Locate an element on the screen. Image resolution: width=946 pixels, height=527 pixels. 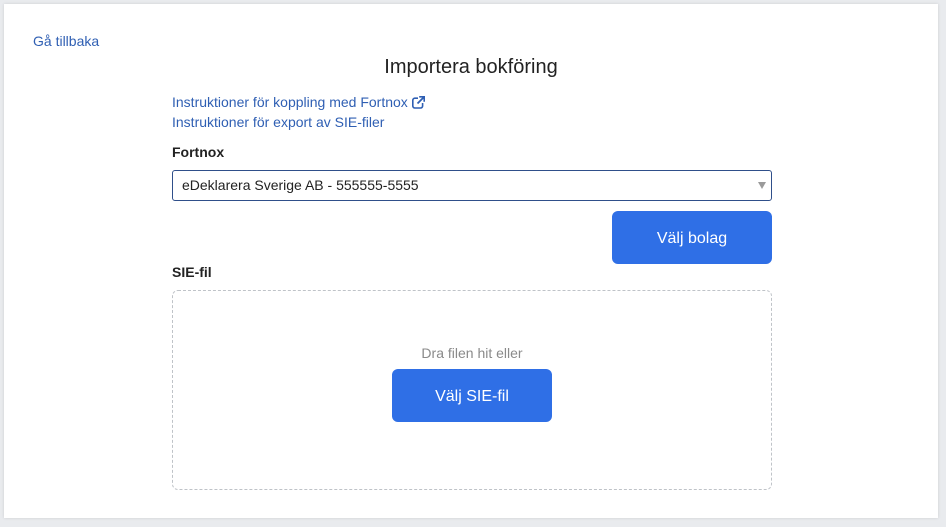
company-select-value: eDeklarera Sverige AB - 555555-5555 is located at coordinates (300, 185).